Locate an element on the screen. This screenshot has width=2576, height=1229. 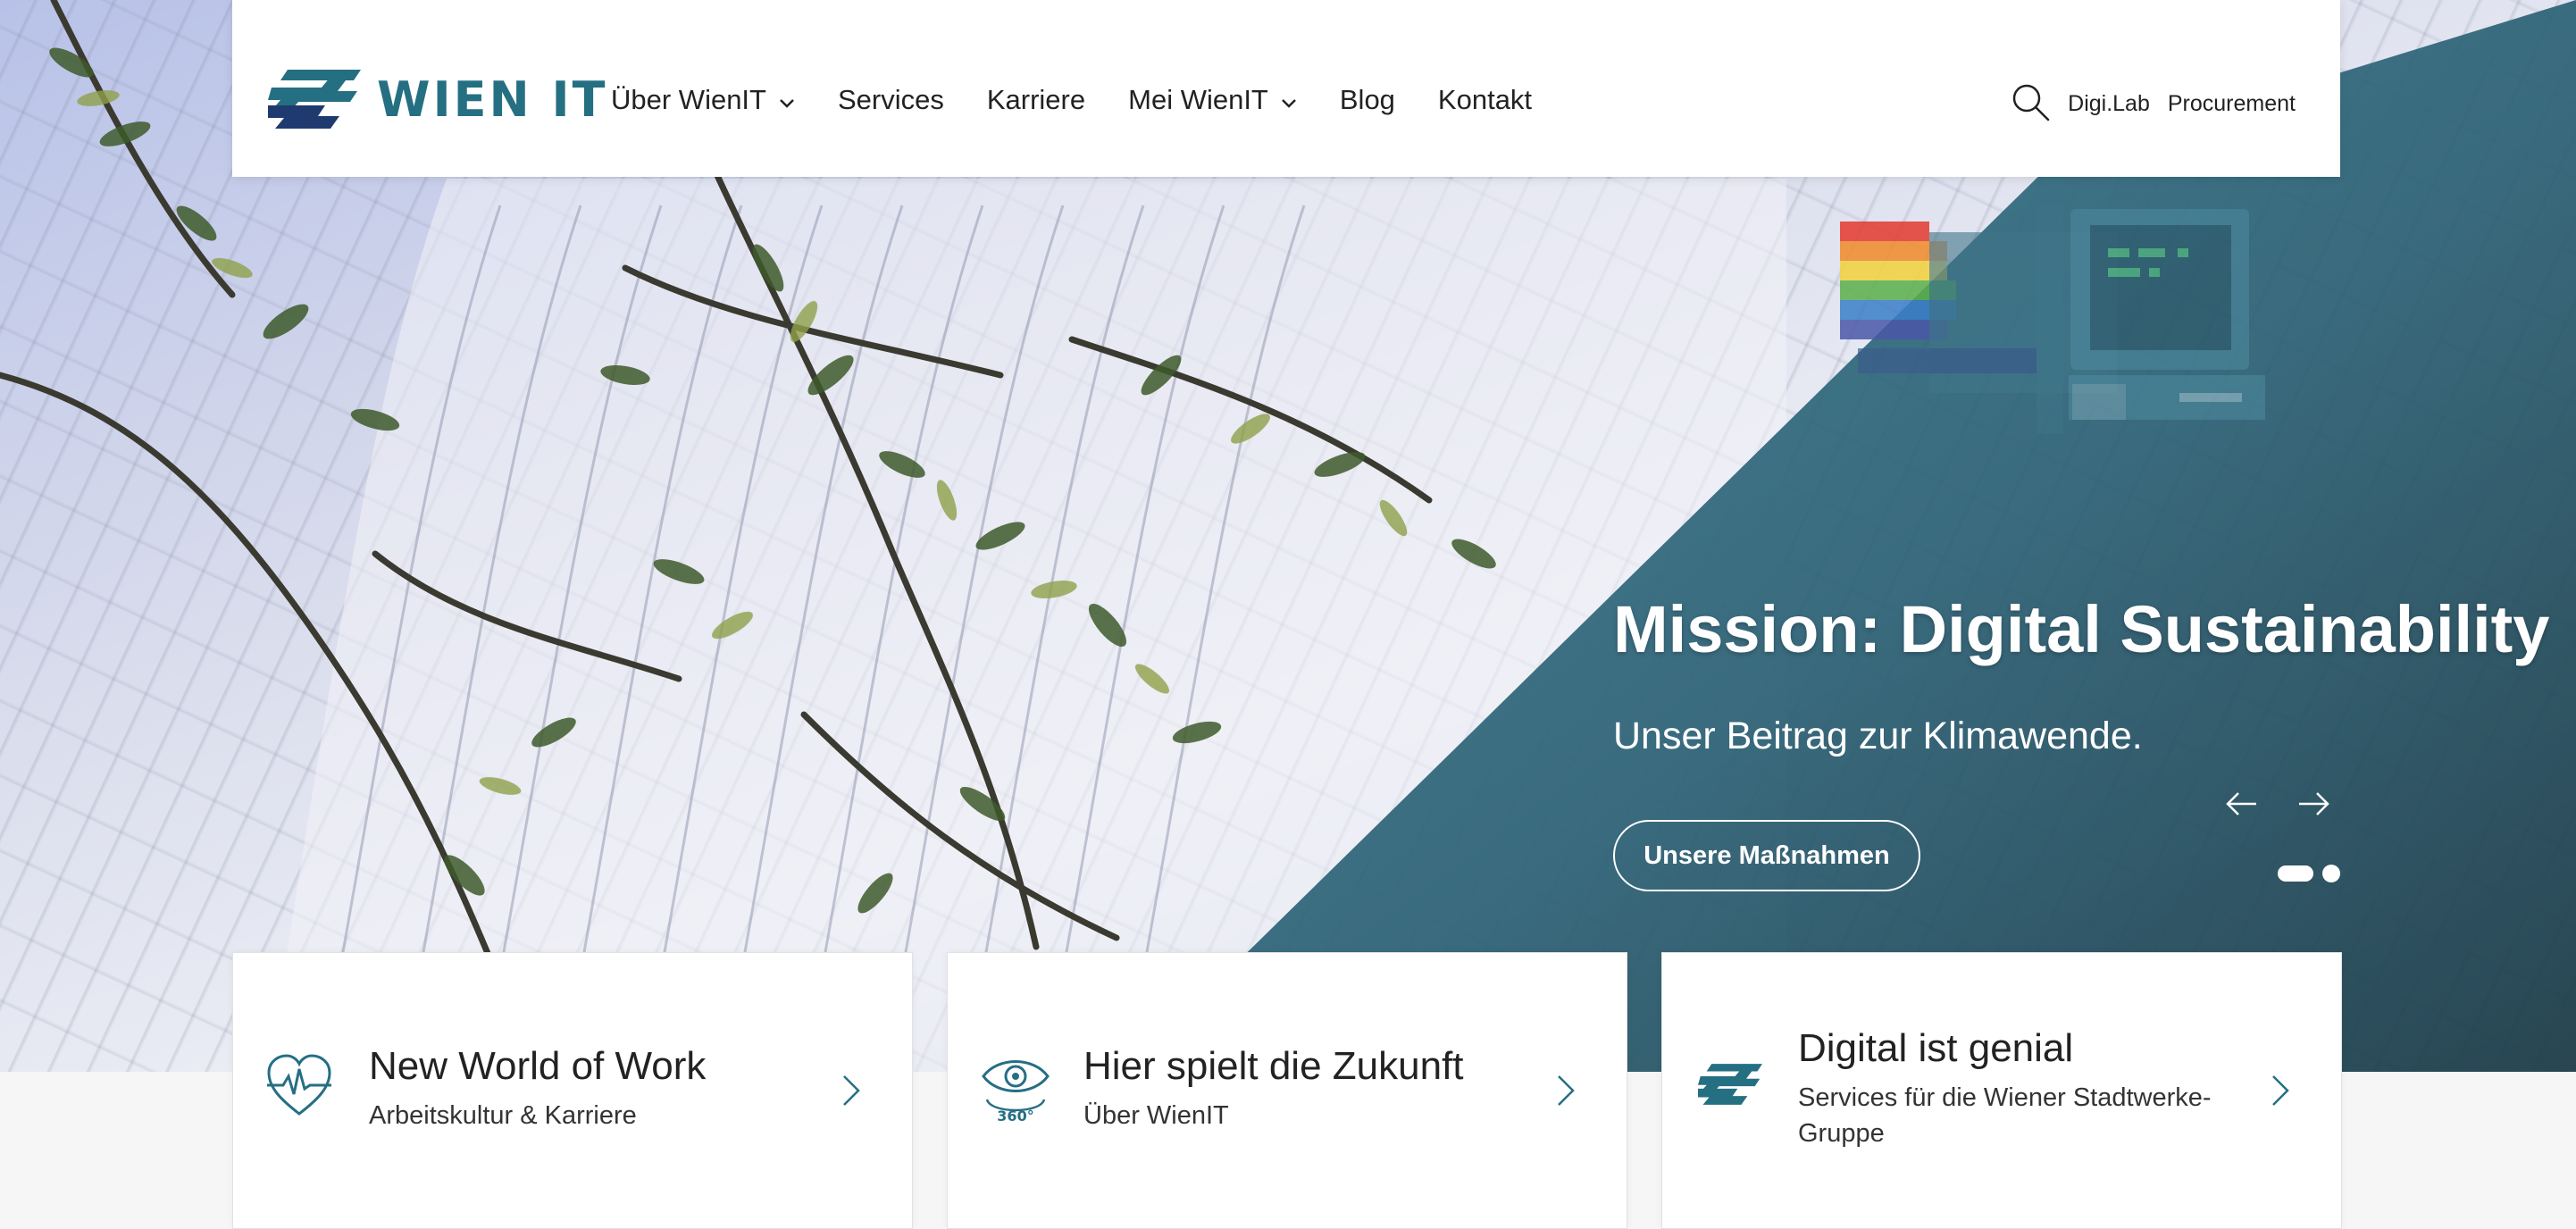
nav-item-label: Services is located at coordinates (891, 99).